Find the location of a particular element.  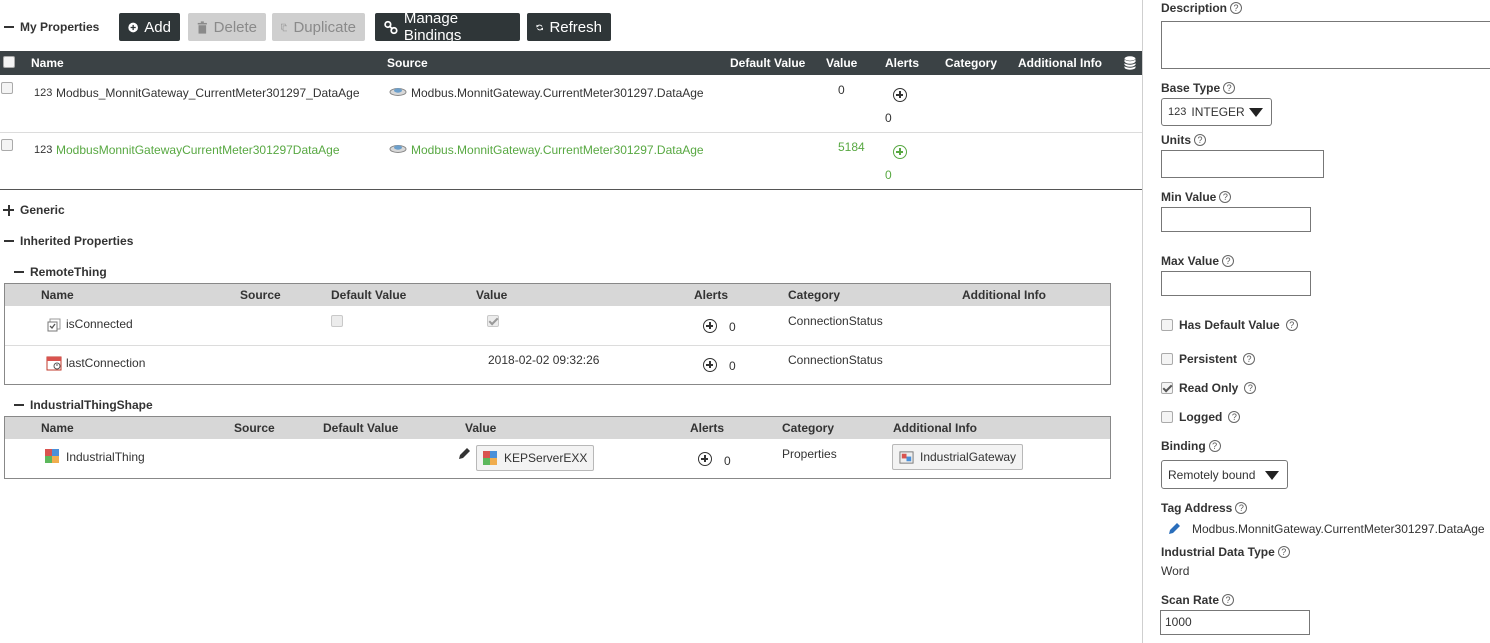

grid-bottom-border is located at coordinates (571, 189).